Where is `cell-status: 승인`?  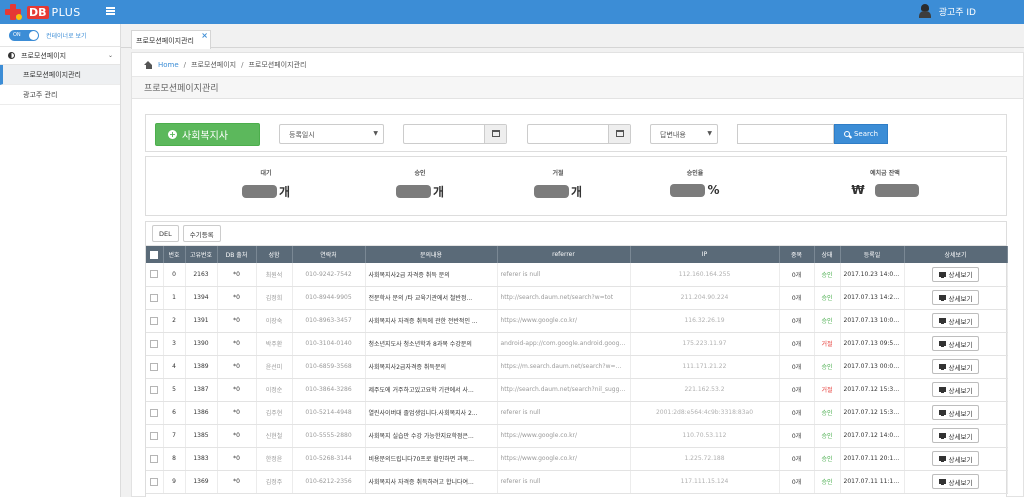
cell-status: 승인 is located at coordinates (827, 321).